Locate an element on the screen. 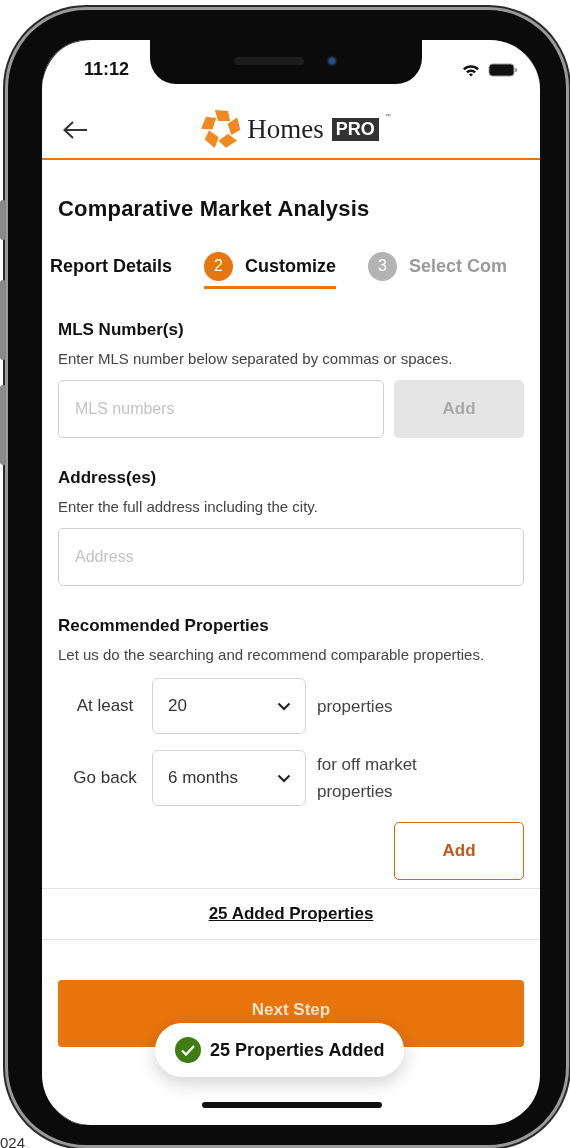  brand-name: Homes is located at coordinates (285, 129).